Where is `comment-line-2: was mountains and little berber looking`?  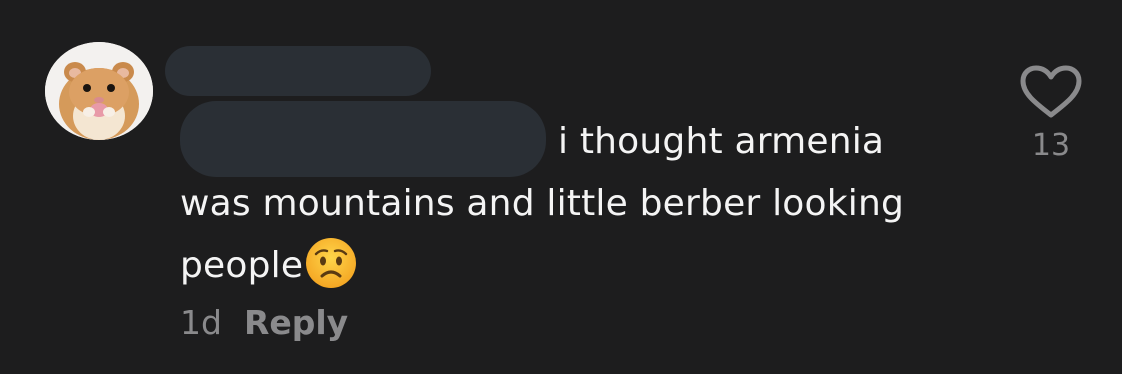 comment-line-2: was mountains and little berber looking is located at coordinates (542, 203).